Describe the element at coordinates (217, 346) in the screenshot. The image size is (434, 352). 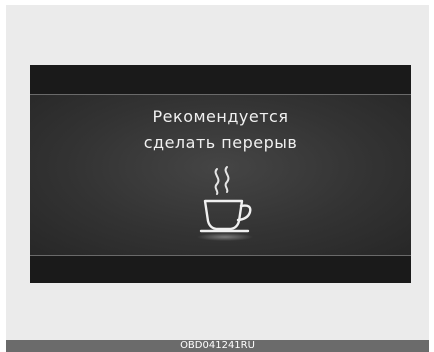
I see `figure-code-bar: OBD041241RU` at that location.